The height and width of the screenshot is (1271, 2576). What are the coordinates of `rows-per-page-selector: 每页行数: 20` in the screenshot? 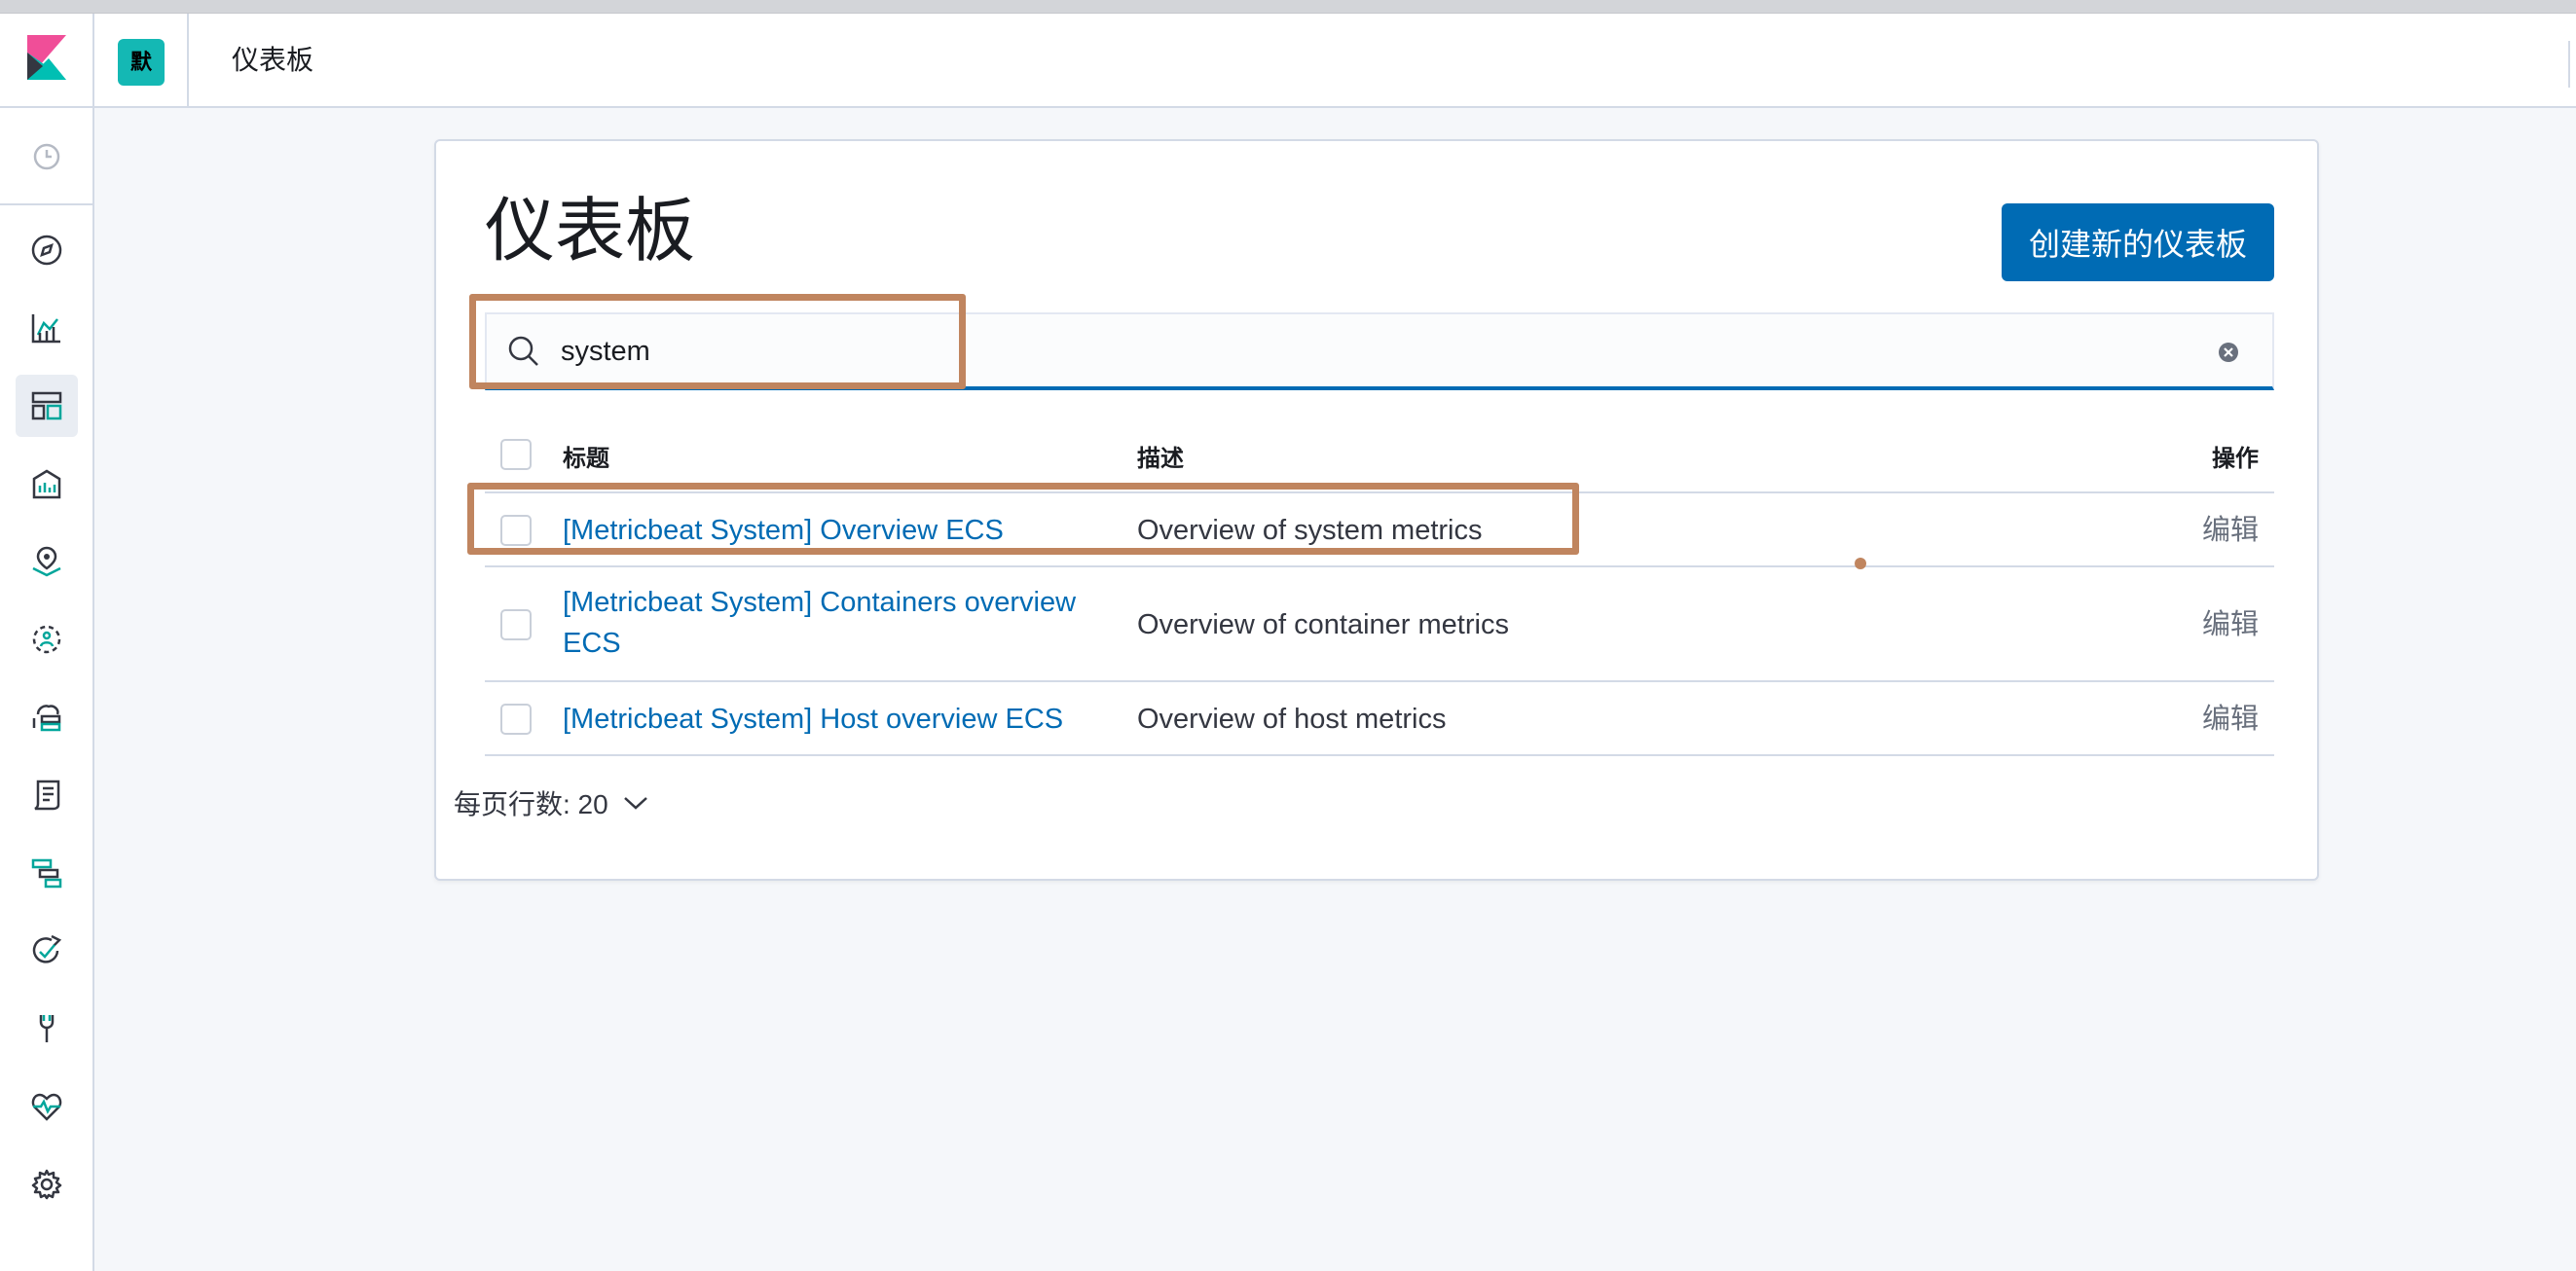 It's located at (551, 802).